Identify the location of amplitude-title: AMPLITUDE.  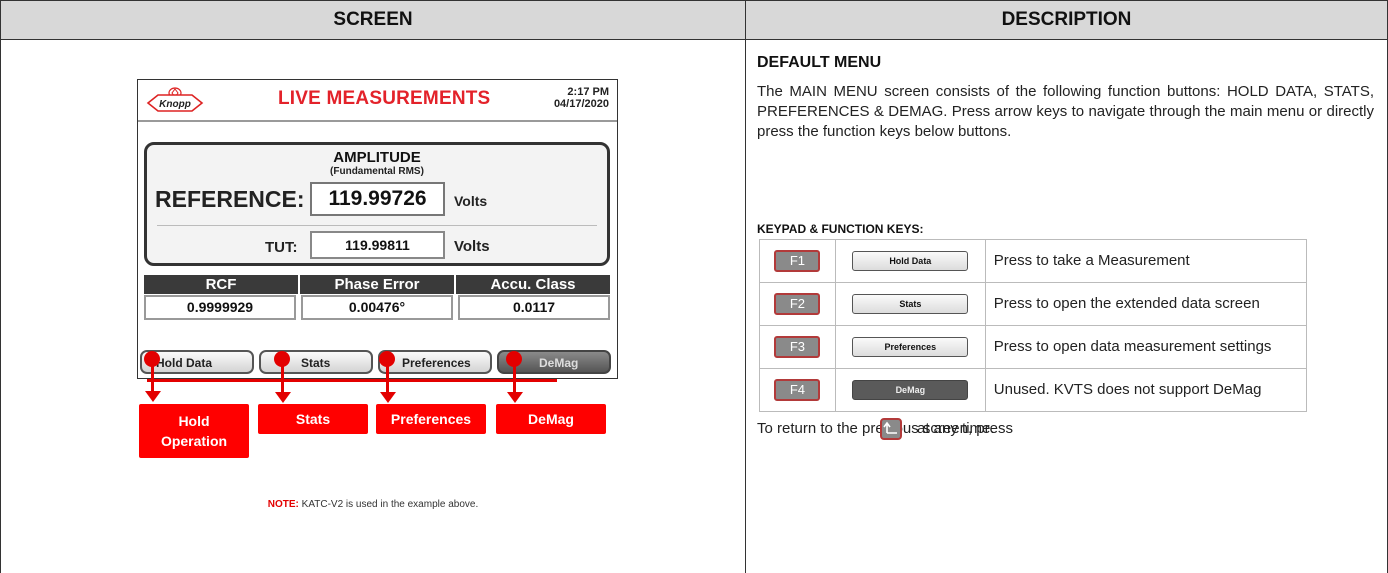
(377, 157).